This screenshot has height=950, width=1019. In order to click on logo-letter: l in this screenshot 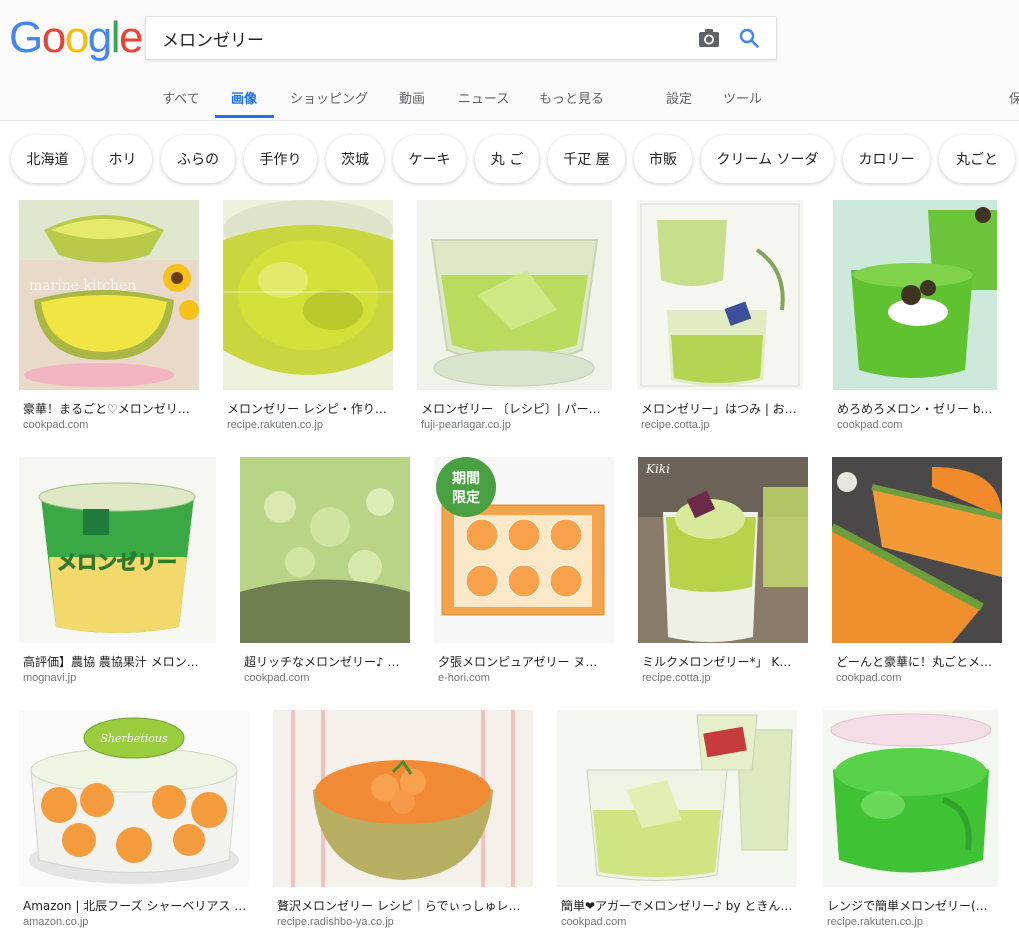, I will do `click(115, 37)`.